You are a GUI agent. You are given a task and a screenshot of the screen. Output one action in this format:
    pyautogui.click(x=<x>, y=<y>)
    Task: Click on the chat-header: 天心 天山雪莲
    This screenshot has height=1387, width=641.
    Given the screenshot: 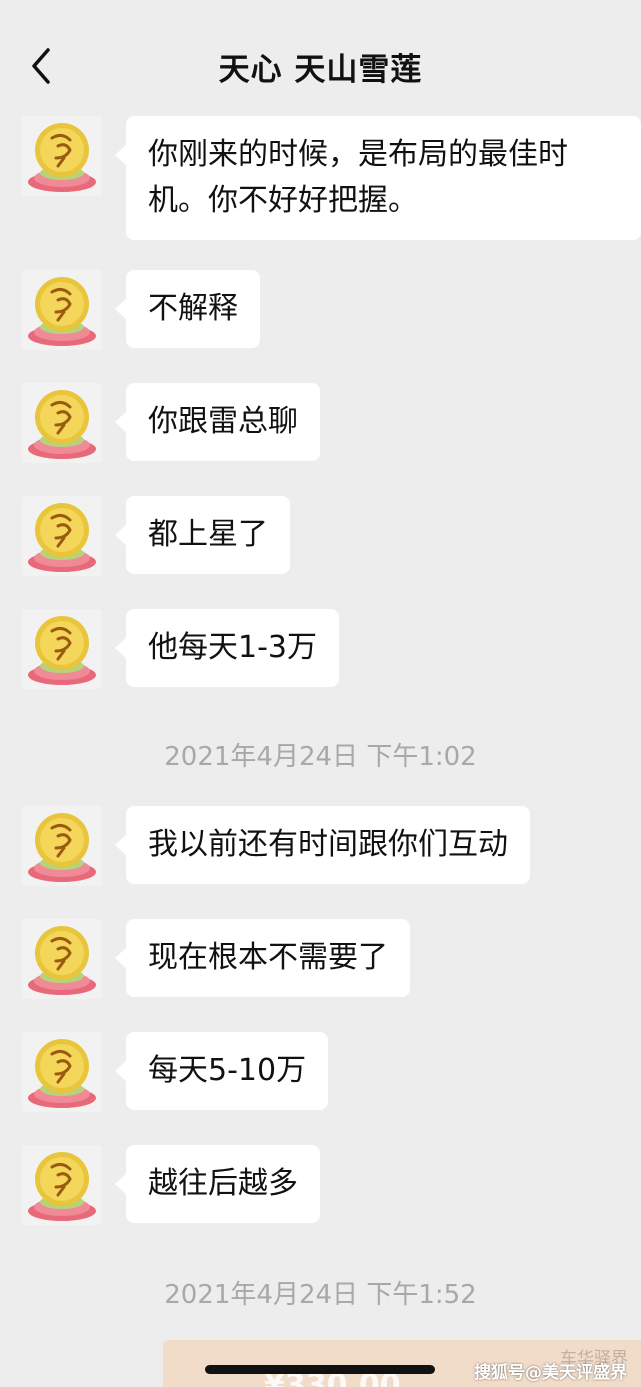 What is the action you would take?
    pyautogui.click(x=320, y=52)
    